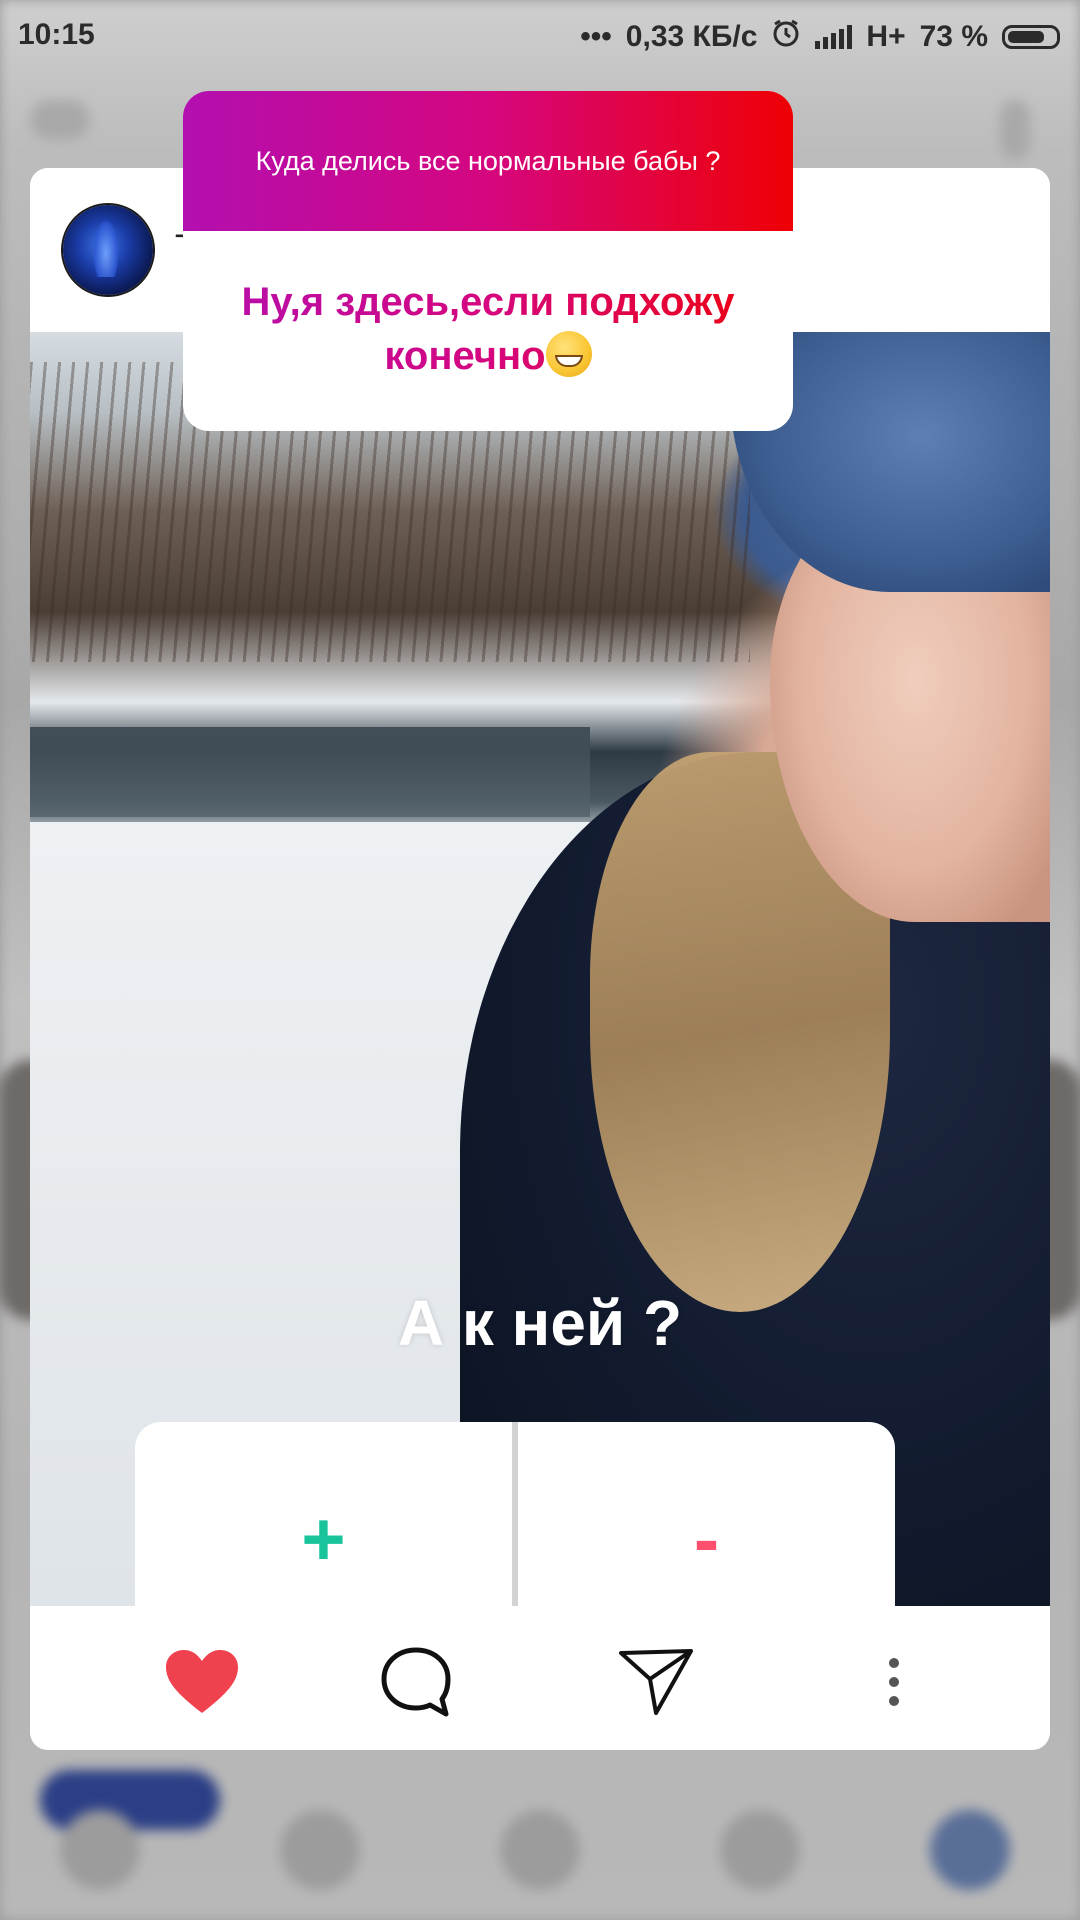  Describe the element at coordinates (488, 329) in the screenshot. I see `answer-text: Ну,я здесь,если подхожу конечно` at that location.